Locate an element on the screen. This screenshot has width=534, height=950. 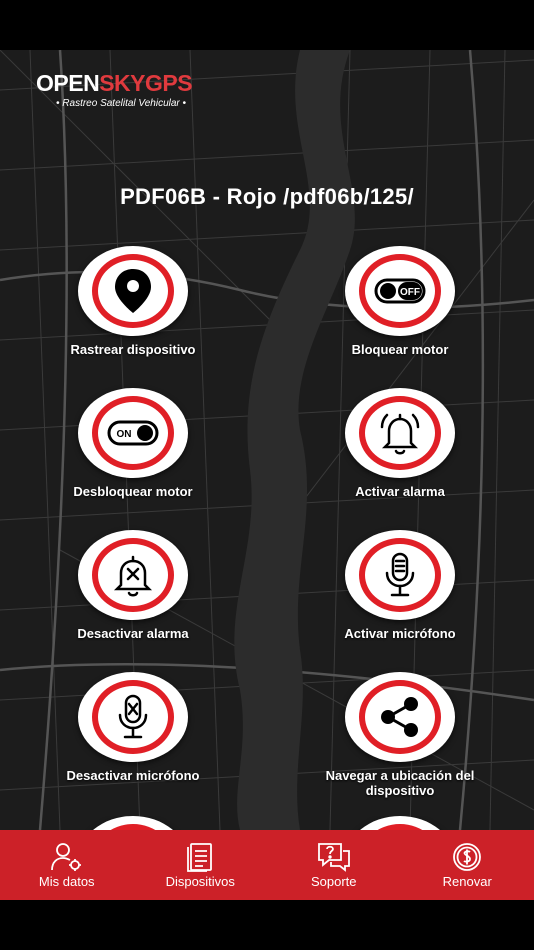
nav-label: Soporte is located at coordinates (333, 881).